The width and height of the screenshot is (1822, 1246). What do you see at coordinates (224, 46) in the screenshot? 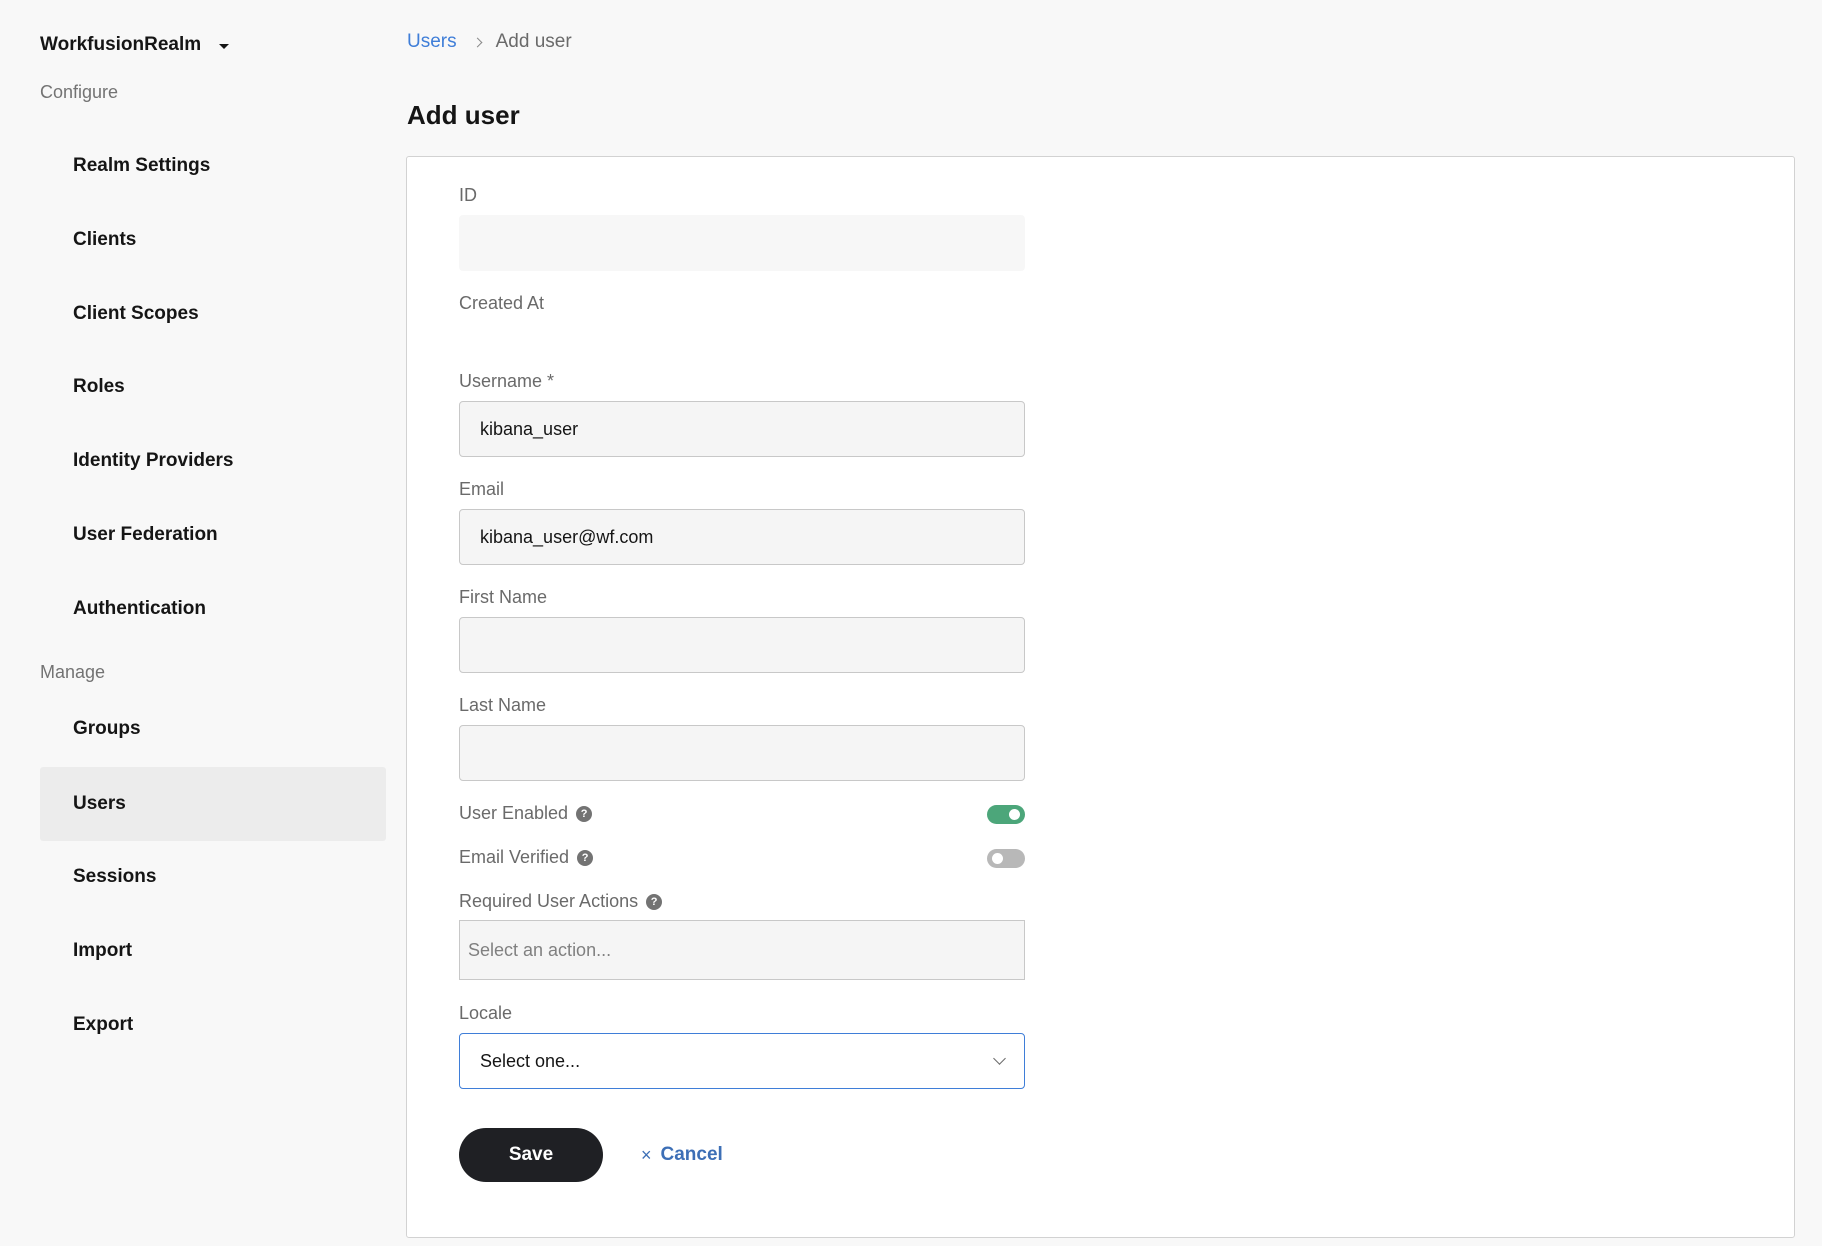
I see `caret-down-icon` at bounding box center [224, 46].